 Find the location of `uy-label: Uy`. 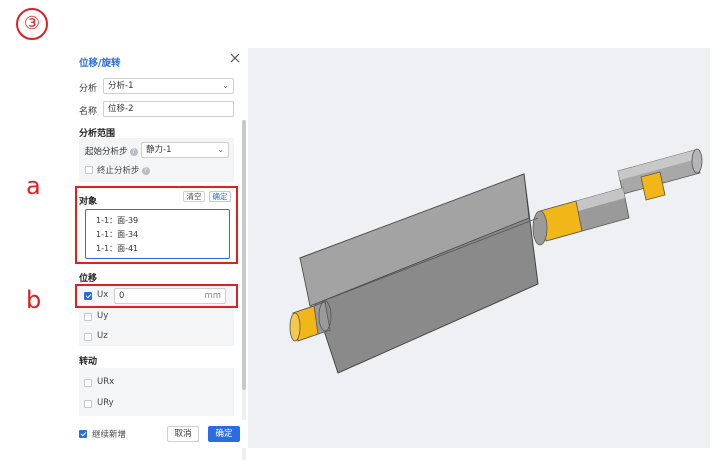

uy-label: Uy is located at coordinates (103, 316).